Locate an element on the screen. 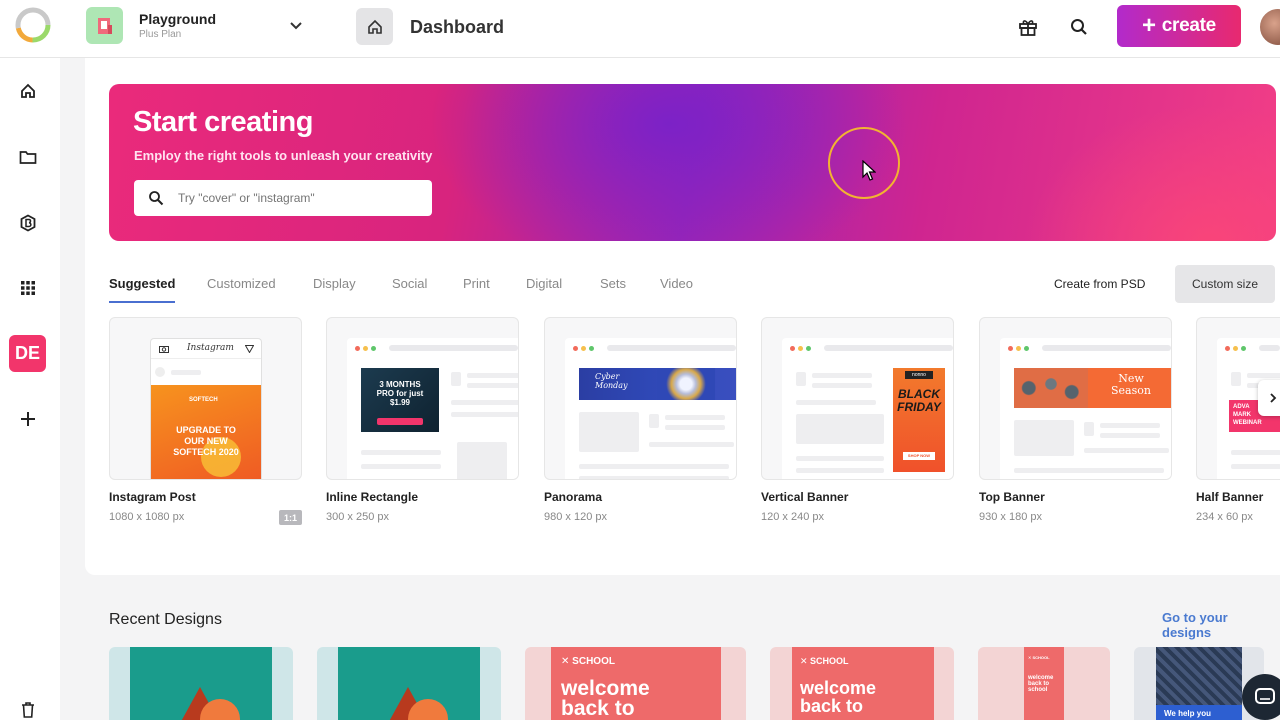 This screenshot has height=720, width=1280. browser-mockup: 3 MONTHS PRO for just $1.99 is located at coordinates (432, 408).